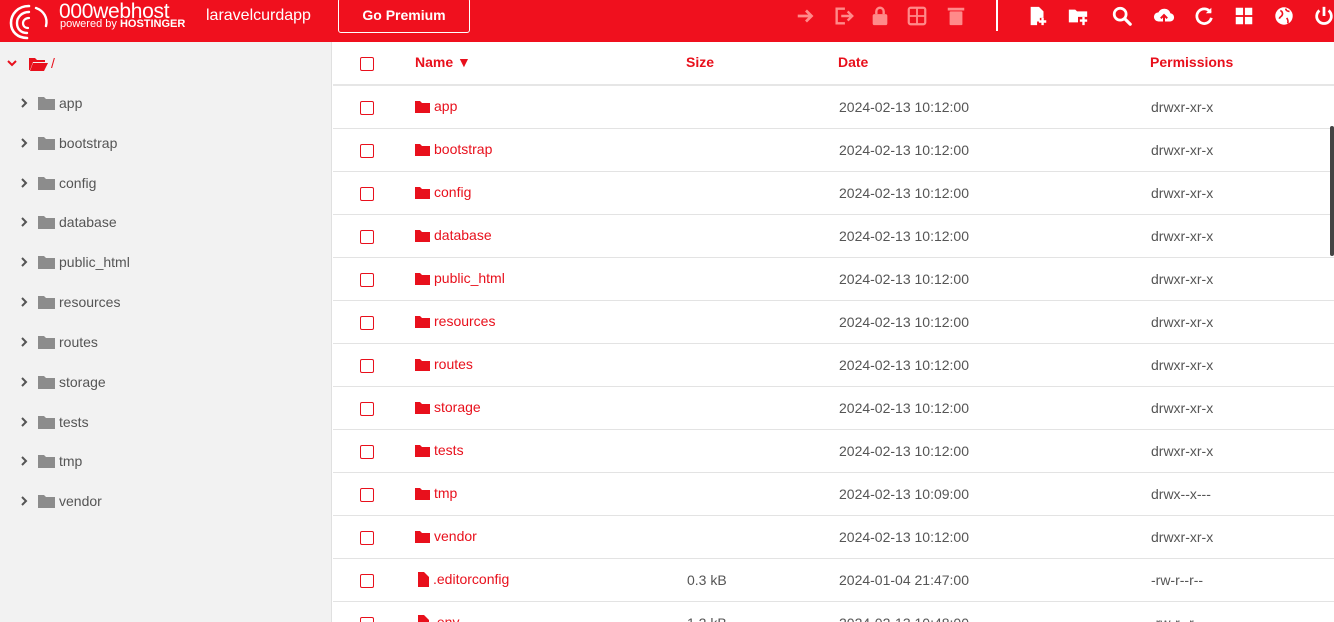 The width and height of the screenshot is (1334, 622). What do you see at coordinates (1284, 16) in the screenshot?
I see `globe-icon` at bounding box center [1284, 16].